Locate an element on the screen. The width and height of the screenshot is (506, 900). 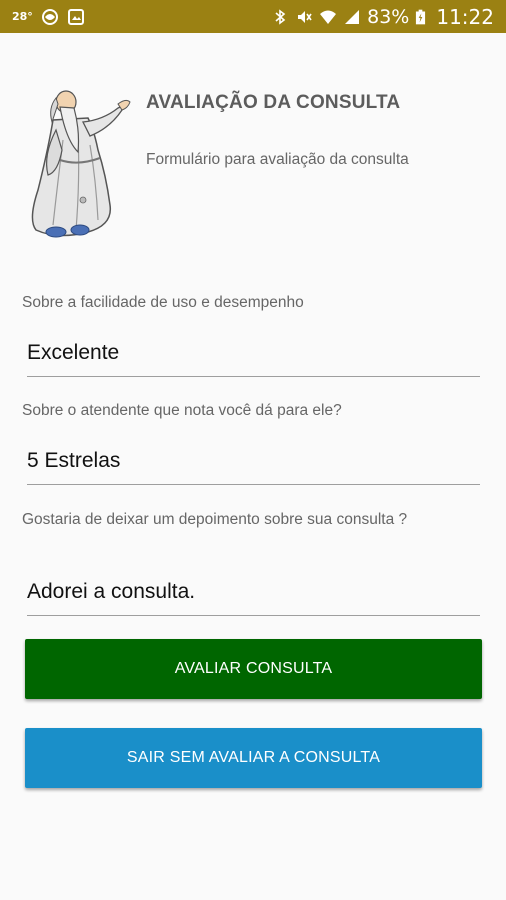
gallery-icon is located at coordinates (75, 16).